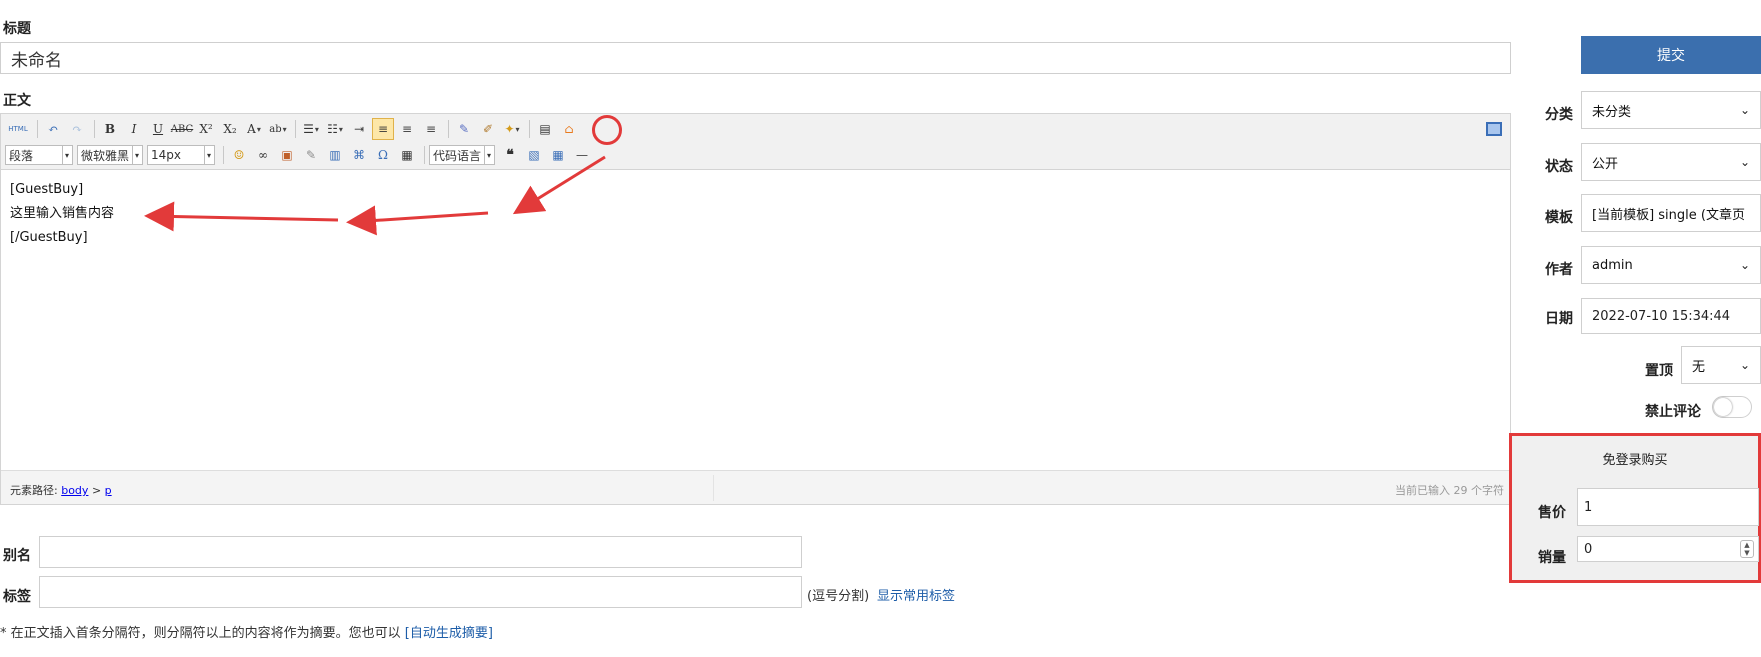 This screenshot has height=657, width=1761. Describe the element at coordinates (407, 129) in the screenshot. I see `align-center-icon: ≡` at that location.